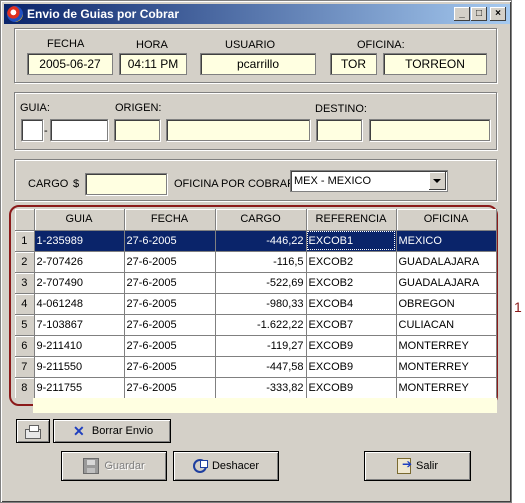 The width and height of the screenshot is (525, 503). What do you see at coordinates (79, 367) in the screenshot?
I see `cell-guia: 9-211550` at bounding box center [79, 367].